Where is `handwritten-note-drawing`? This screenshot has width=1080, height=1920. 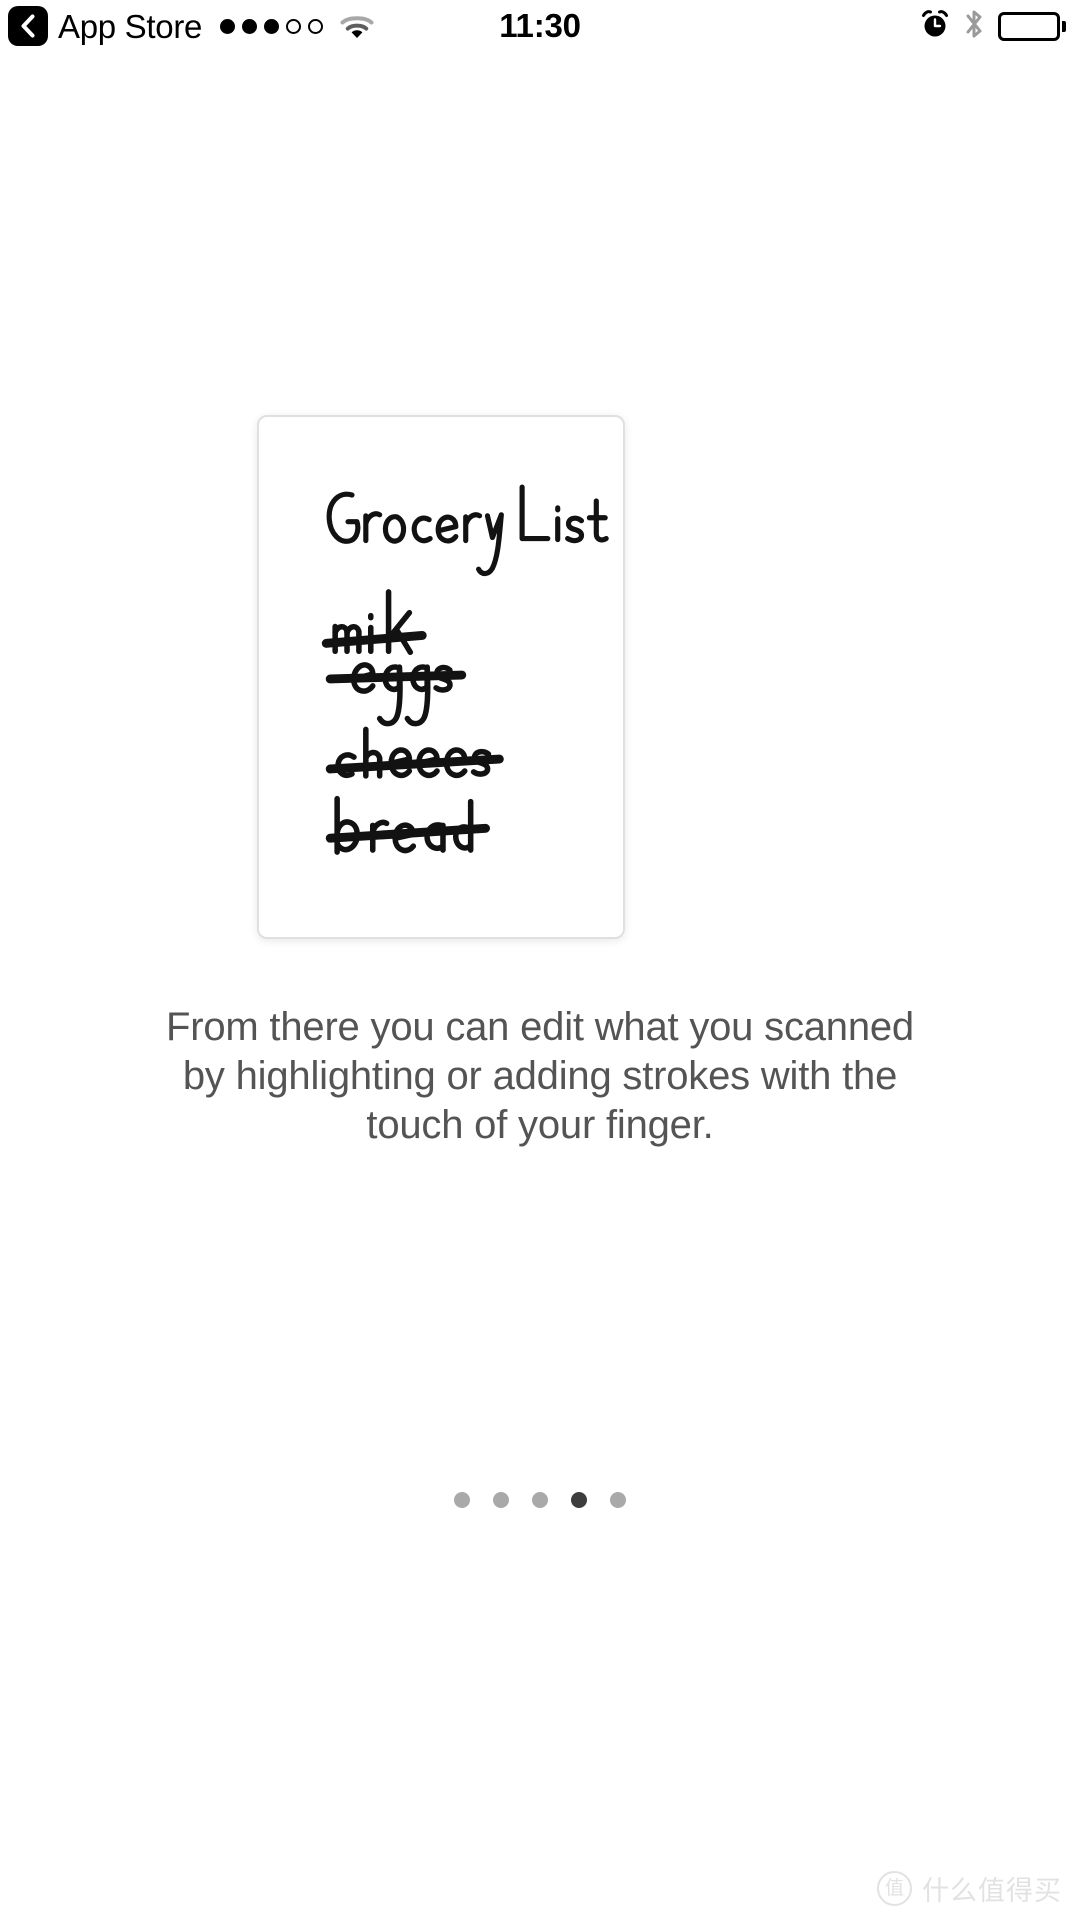
handwritten-note-drawing is located at coordinates (465, 669).